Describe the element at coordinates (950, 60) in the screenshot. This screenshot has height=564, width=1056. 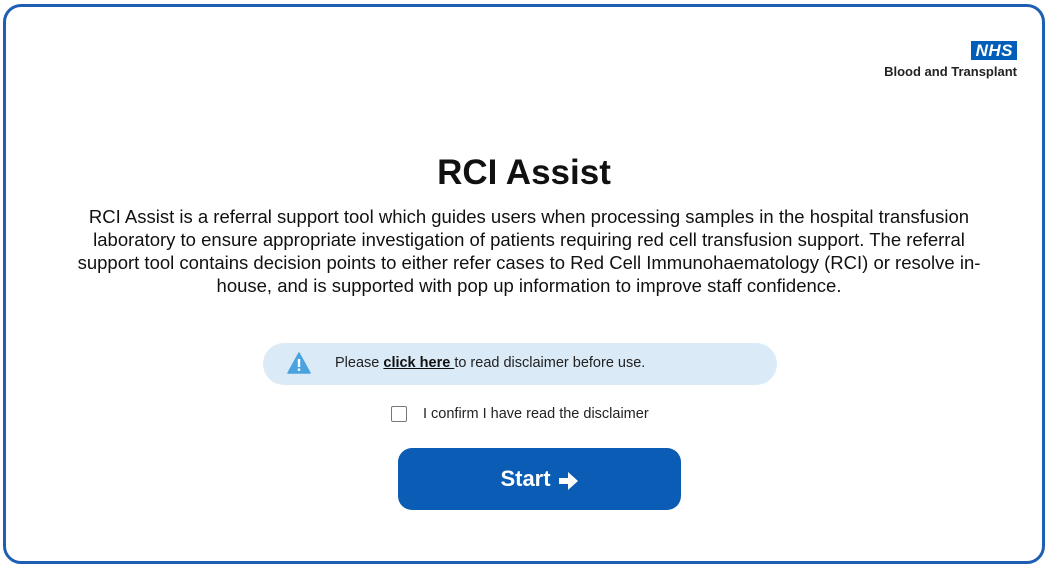
I see `nhsbt-logo: NHS Blood and Transplant` at that location.